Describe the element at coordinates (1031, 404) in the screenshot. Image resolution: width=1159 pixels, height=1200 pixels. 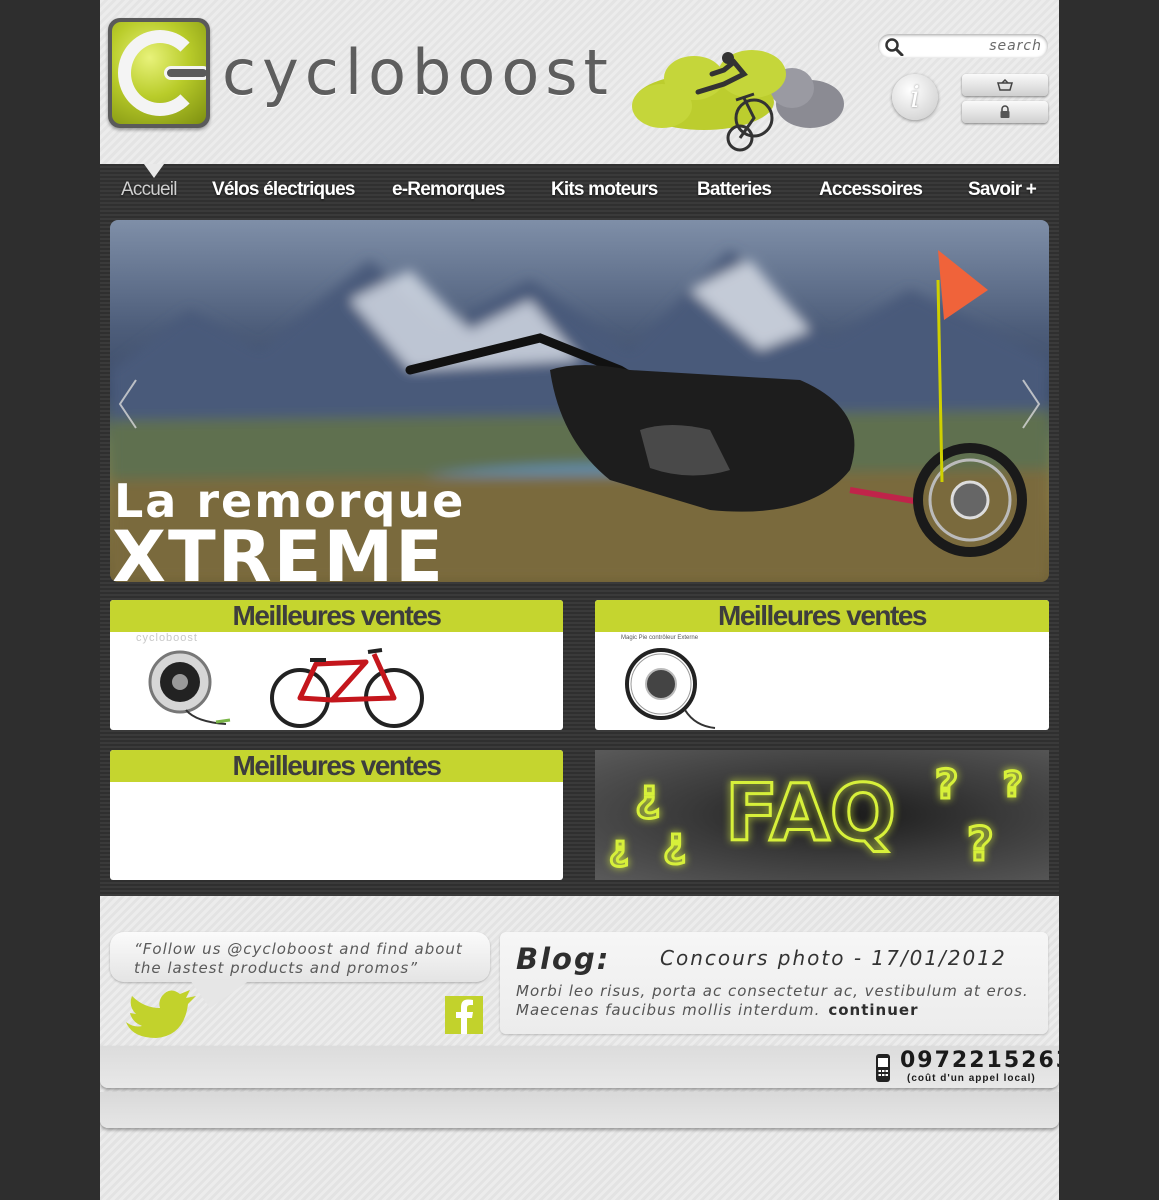
I see `arrow-right-icon` at that location.